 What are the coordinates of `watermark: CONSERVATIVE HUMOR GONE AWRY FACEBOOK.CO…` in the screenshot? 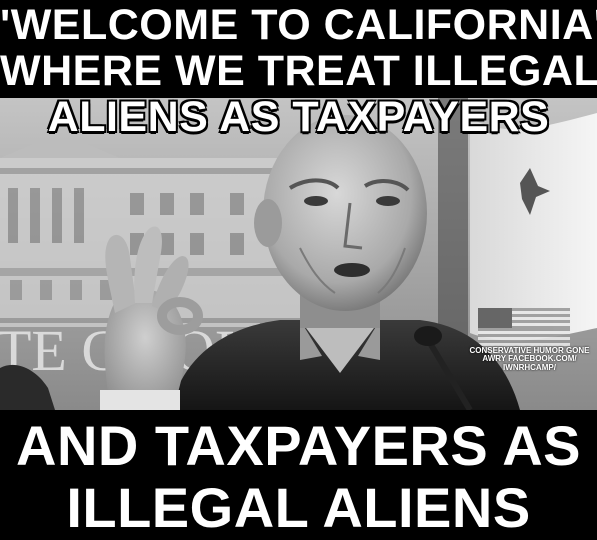 It's located at (529, 359).